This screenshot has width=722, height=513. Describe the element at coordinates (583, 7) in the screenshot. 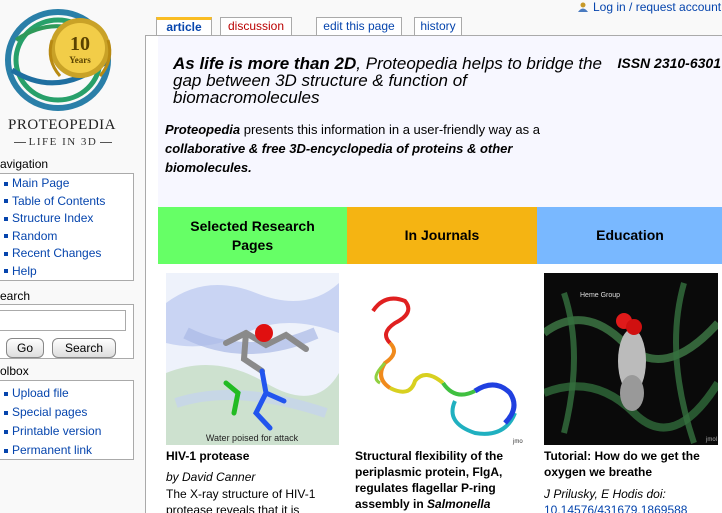

I see `user-icon` at that location.